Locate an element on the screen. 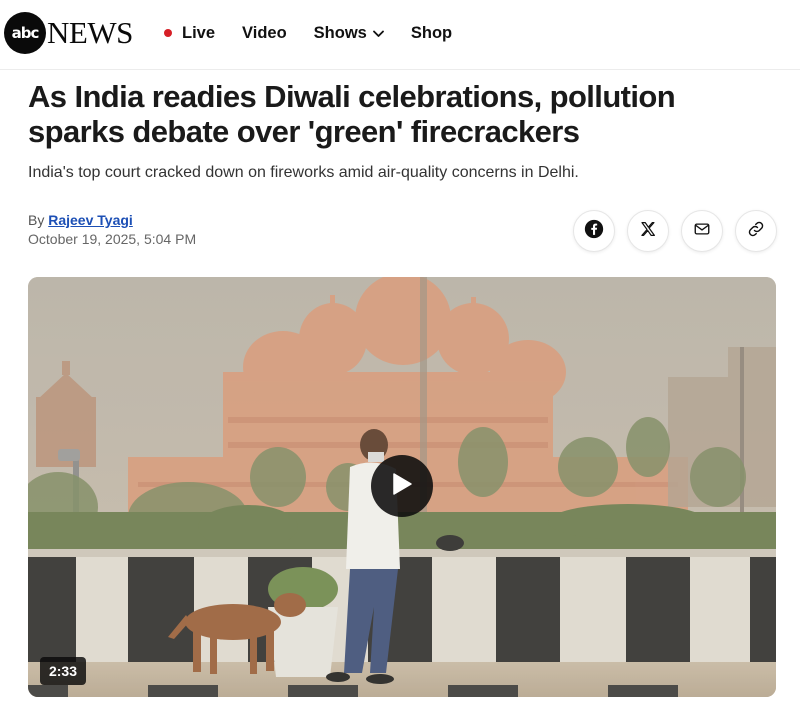  nav-item-label: Shop is located at coordinates (431, 32).